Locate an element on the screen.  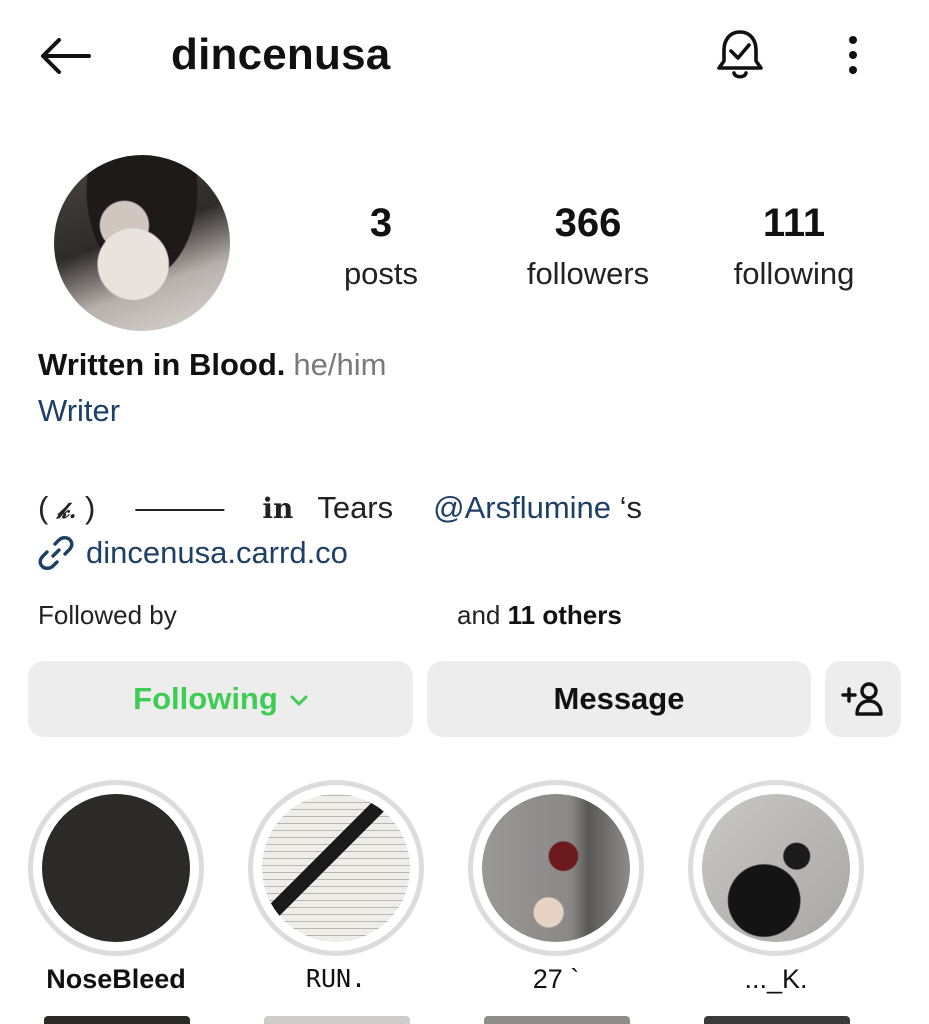
add-person-icon is located at coordinates (862, 699).